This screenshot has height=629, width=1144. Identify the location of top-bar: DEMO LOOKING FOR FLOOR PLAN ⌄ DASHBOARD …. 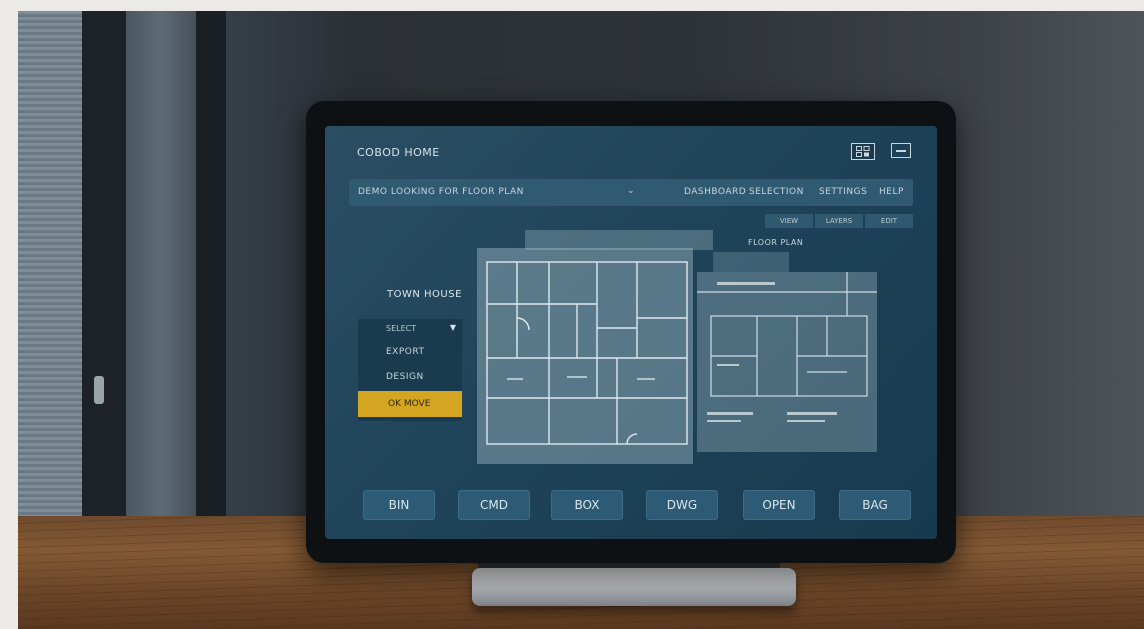
(631, 192).